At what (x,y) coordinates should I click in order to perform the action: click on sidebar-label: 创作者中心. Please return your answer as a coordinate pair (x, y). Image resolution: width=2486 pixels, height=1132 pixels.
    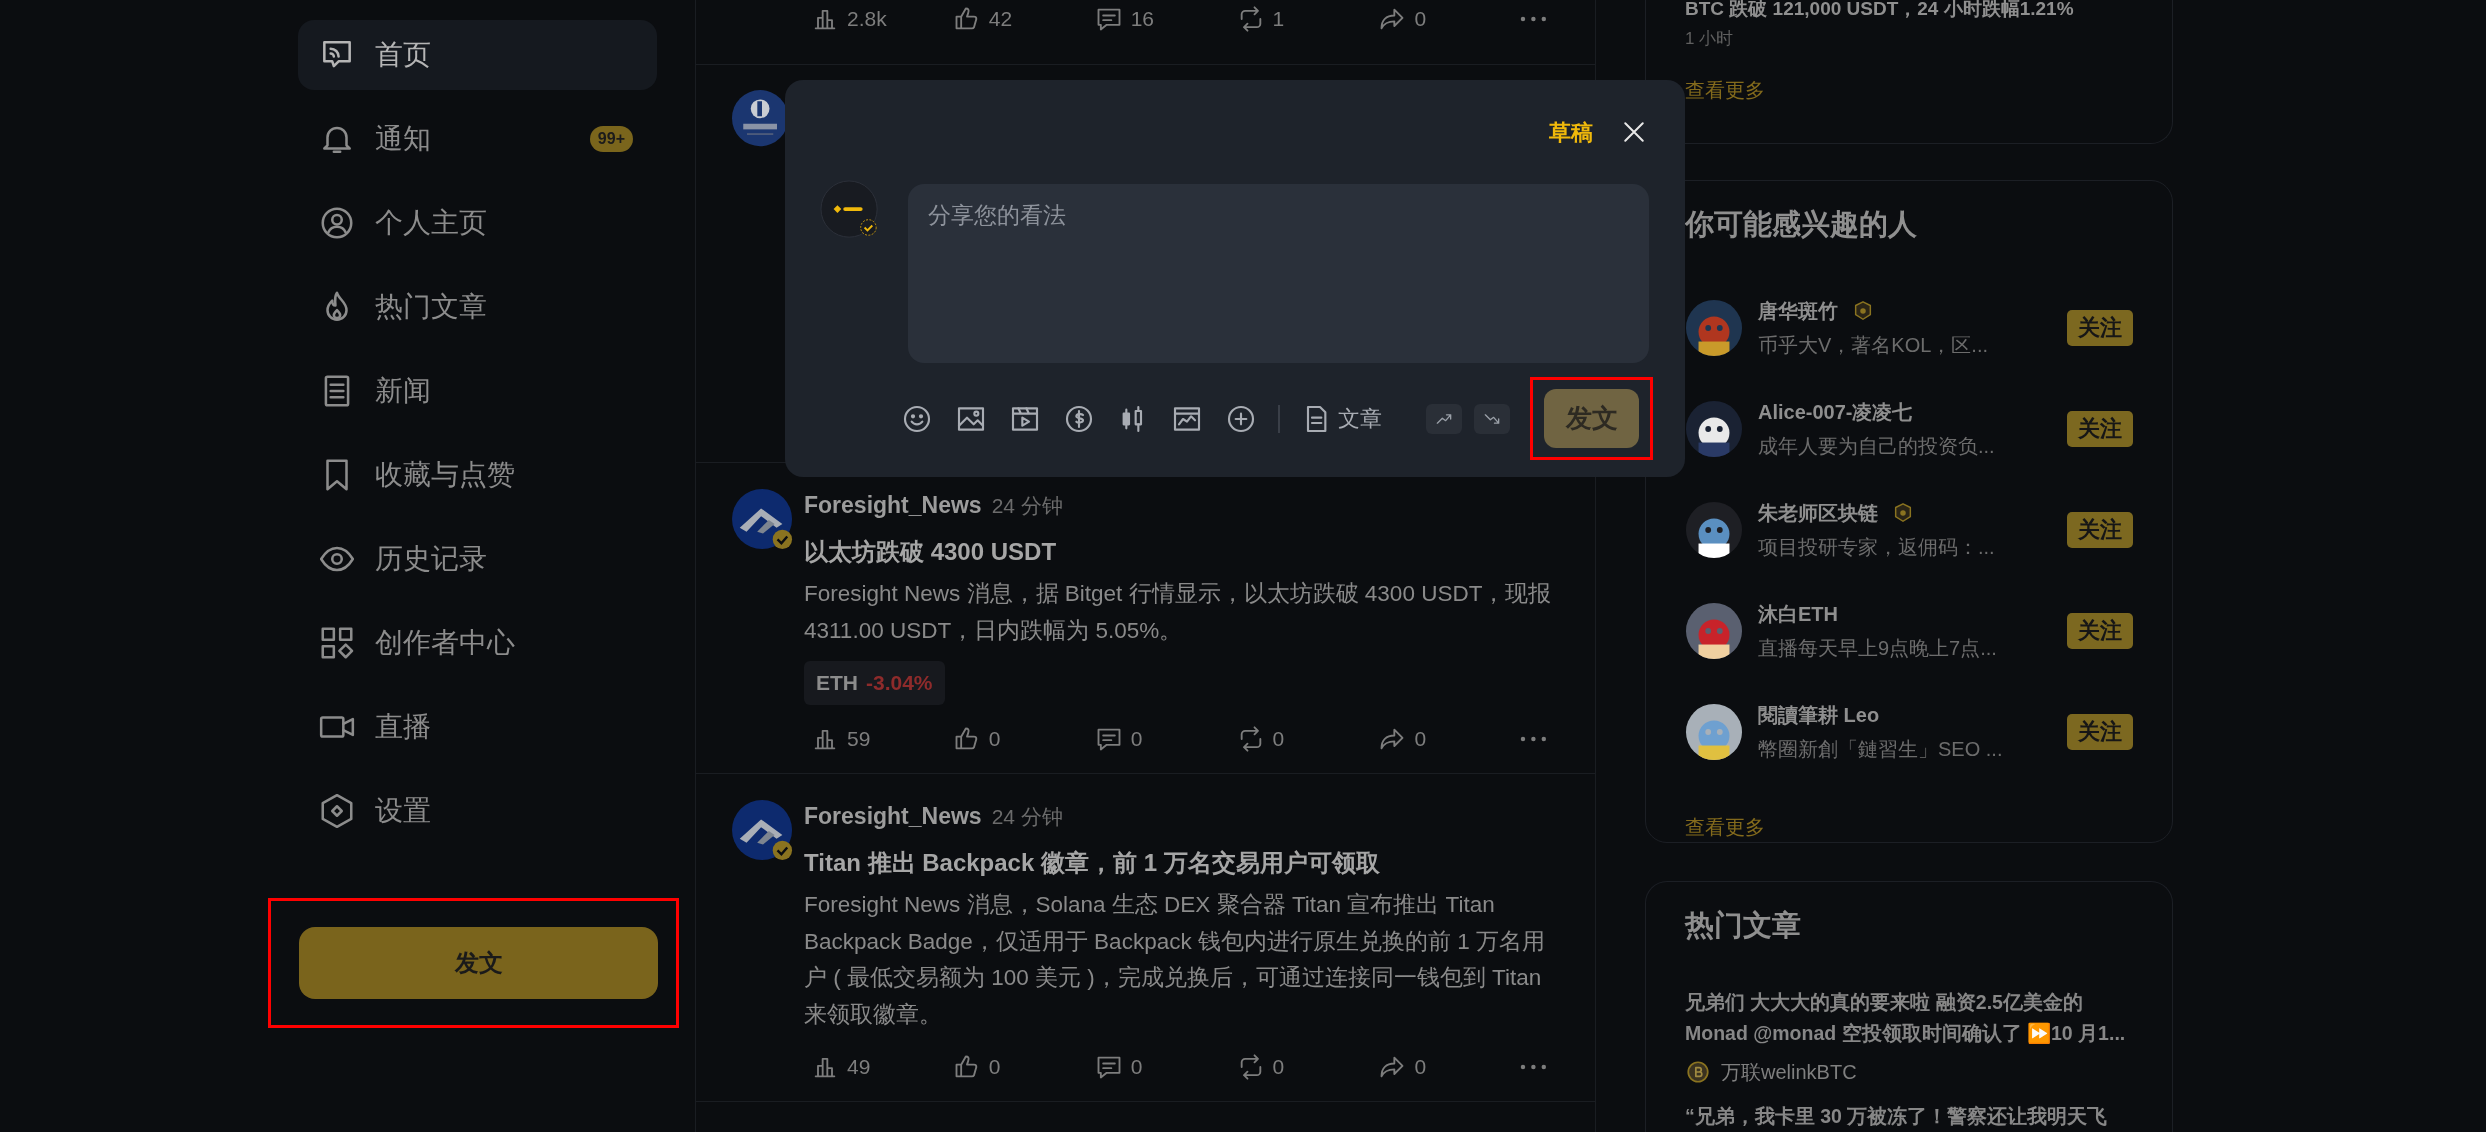
    Looking at the image, I should click on (445, 643).